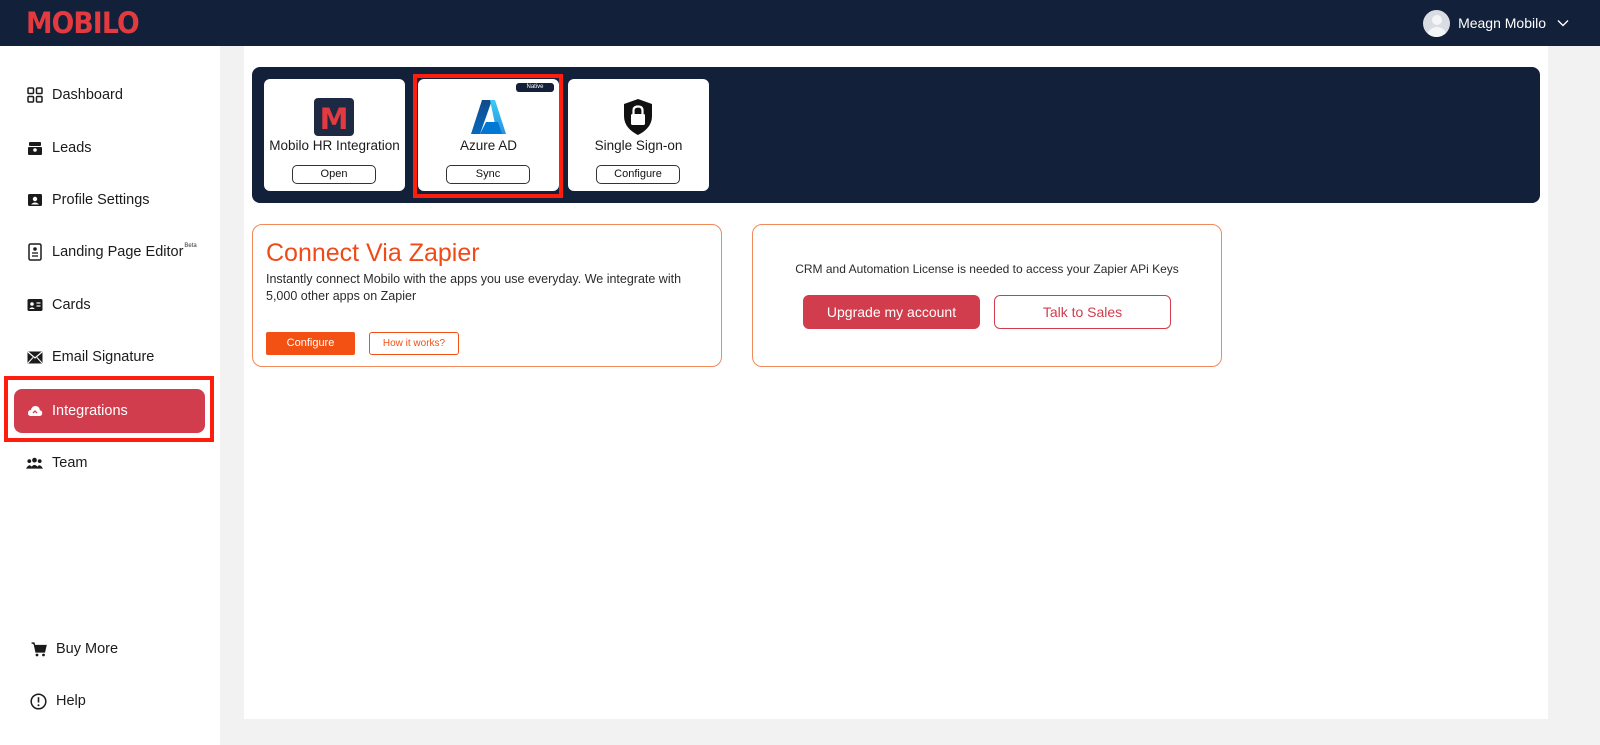 The height and width of the screenshot is (745, 1600). I want to click on integration-title: Mobilo HR Integration, so click(334, 145).